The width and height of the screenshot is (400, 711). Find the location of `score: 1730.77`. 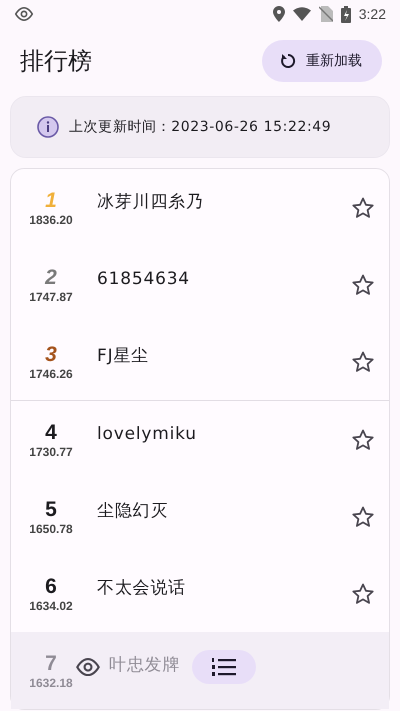

score: 1730.77 is located at coordinates (51, 451).